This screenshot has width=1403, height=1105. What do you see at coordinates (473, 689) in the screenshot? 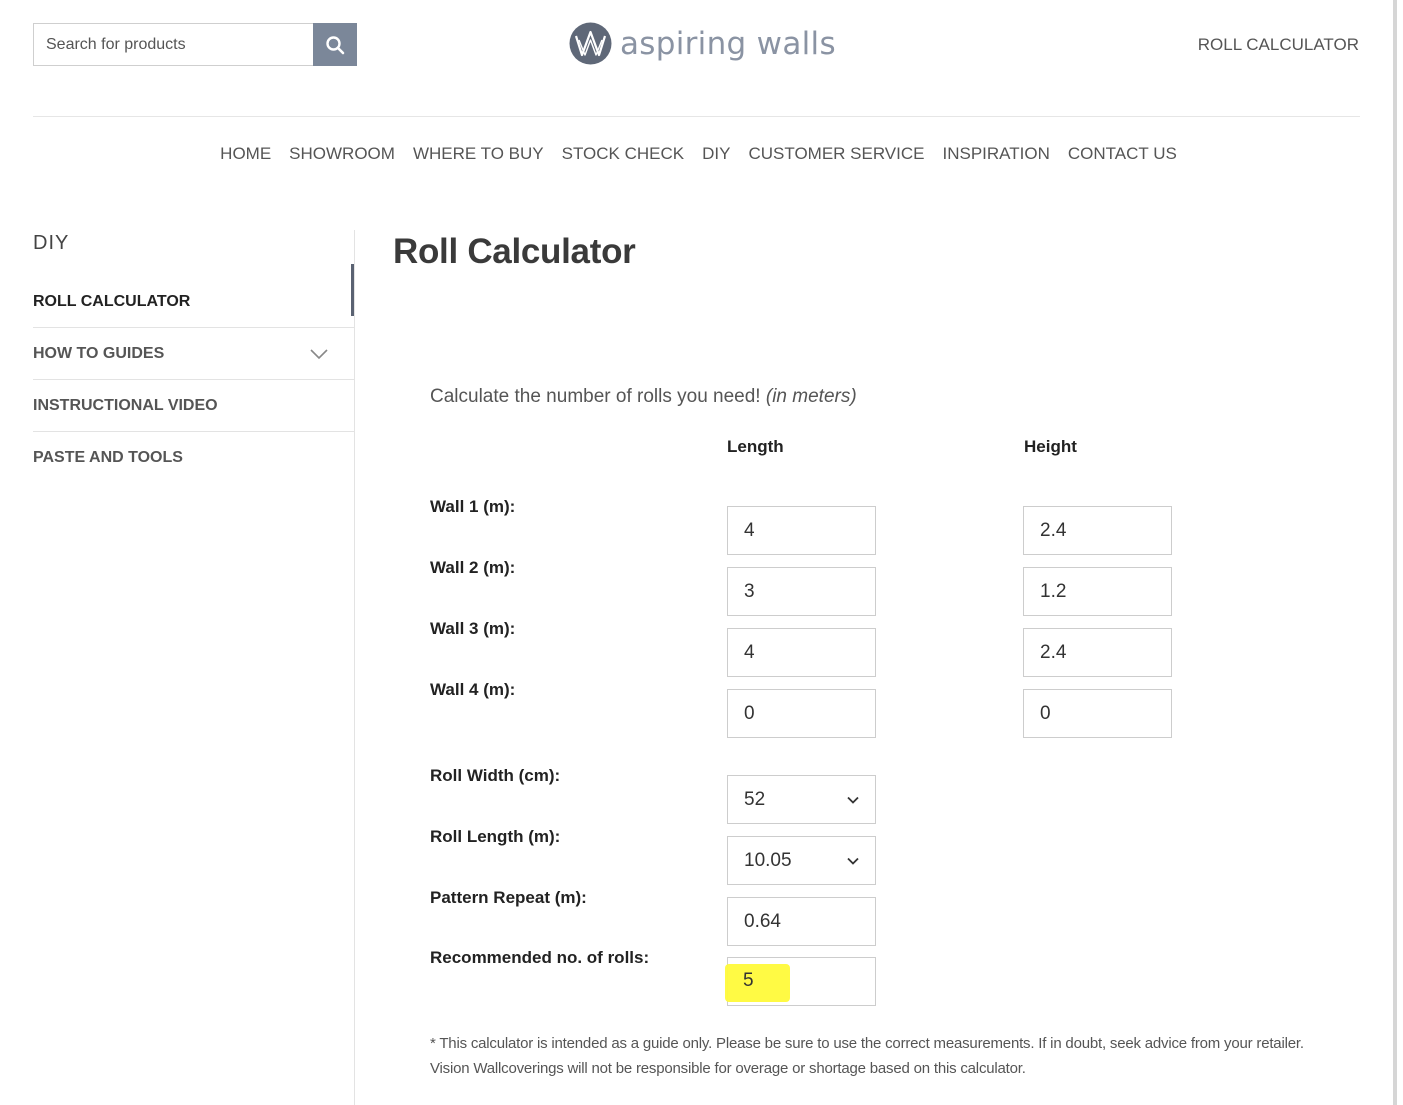
I see `wall-4-label: Wall 4 (m):` at bounding box center [473, 689].